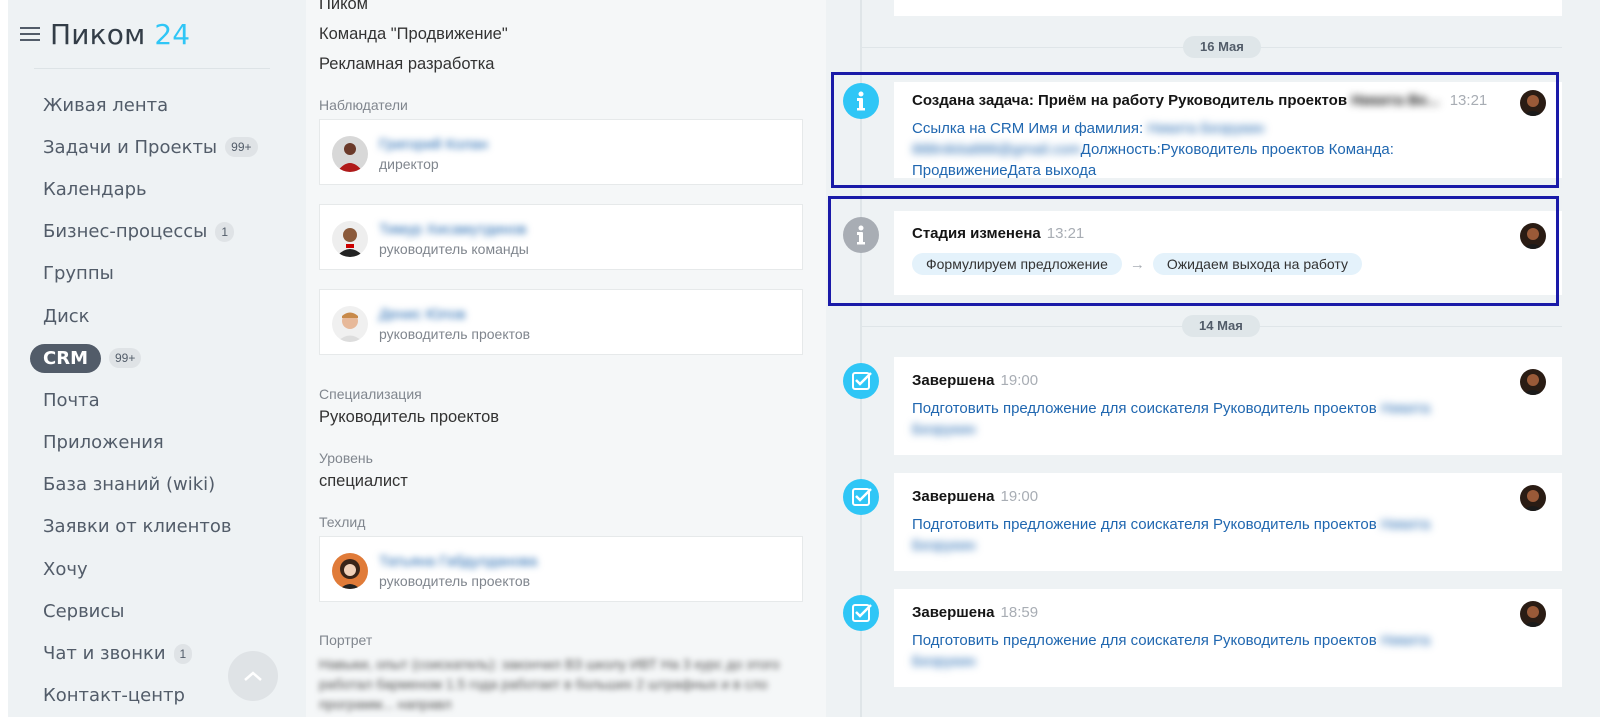 This screenshot has width=1600, height=717. I want to click on date-badge: 16 Мая, so click(1222, 47).